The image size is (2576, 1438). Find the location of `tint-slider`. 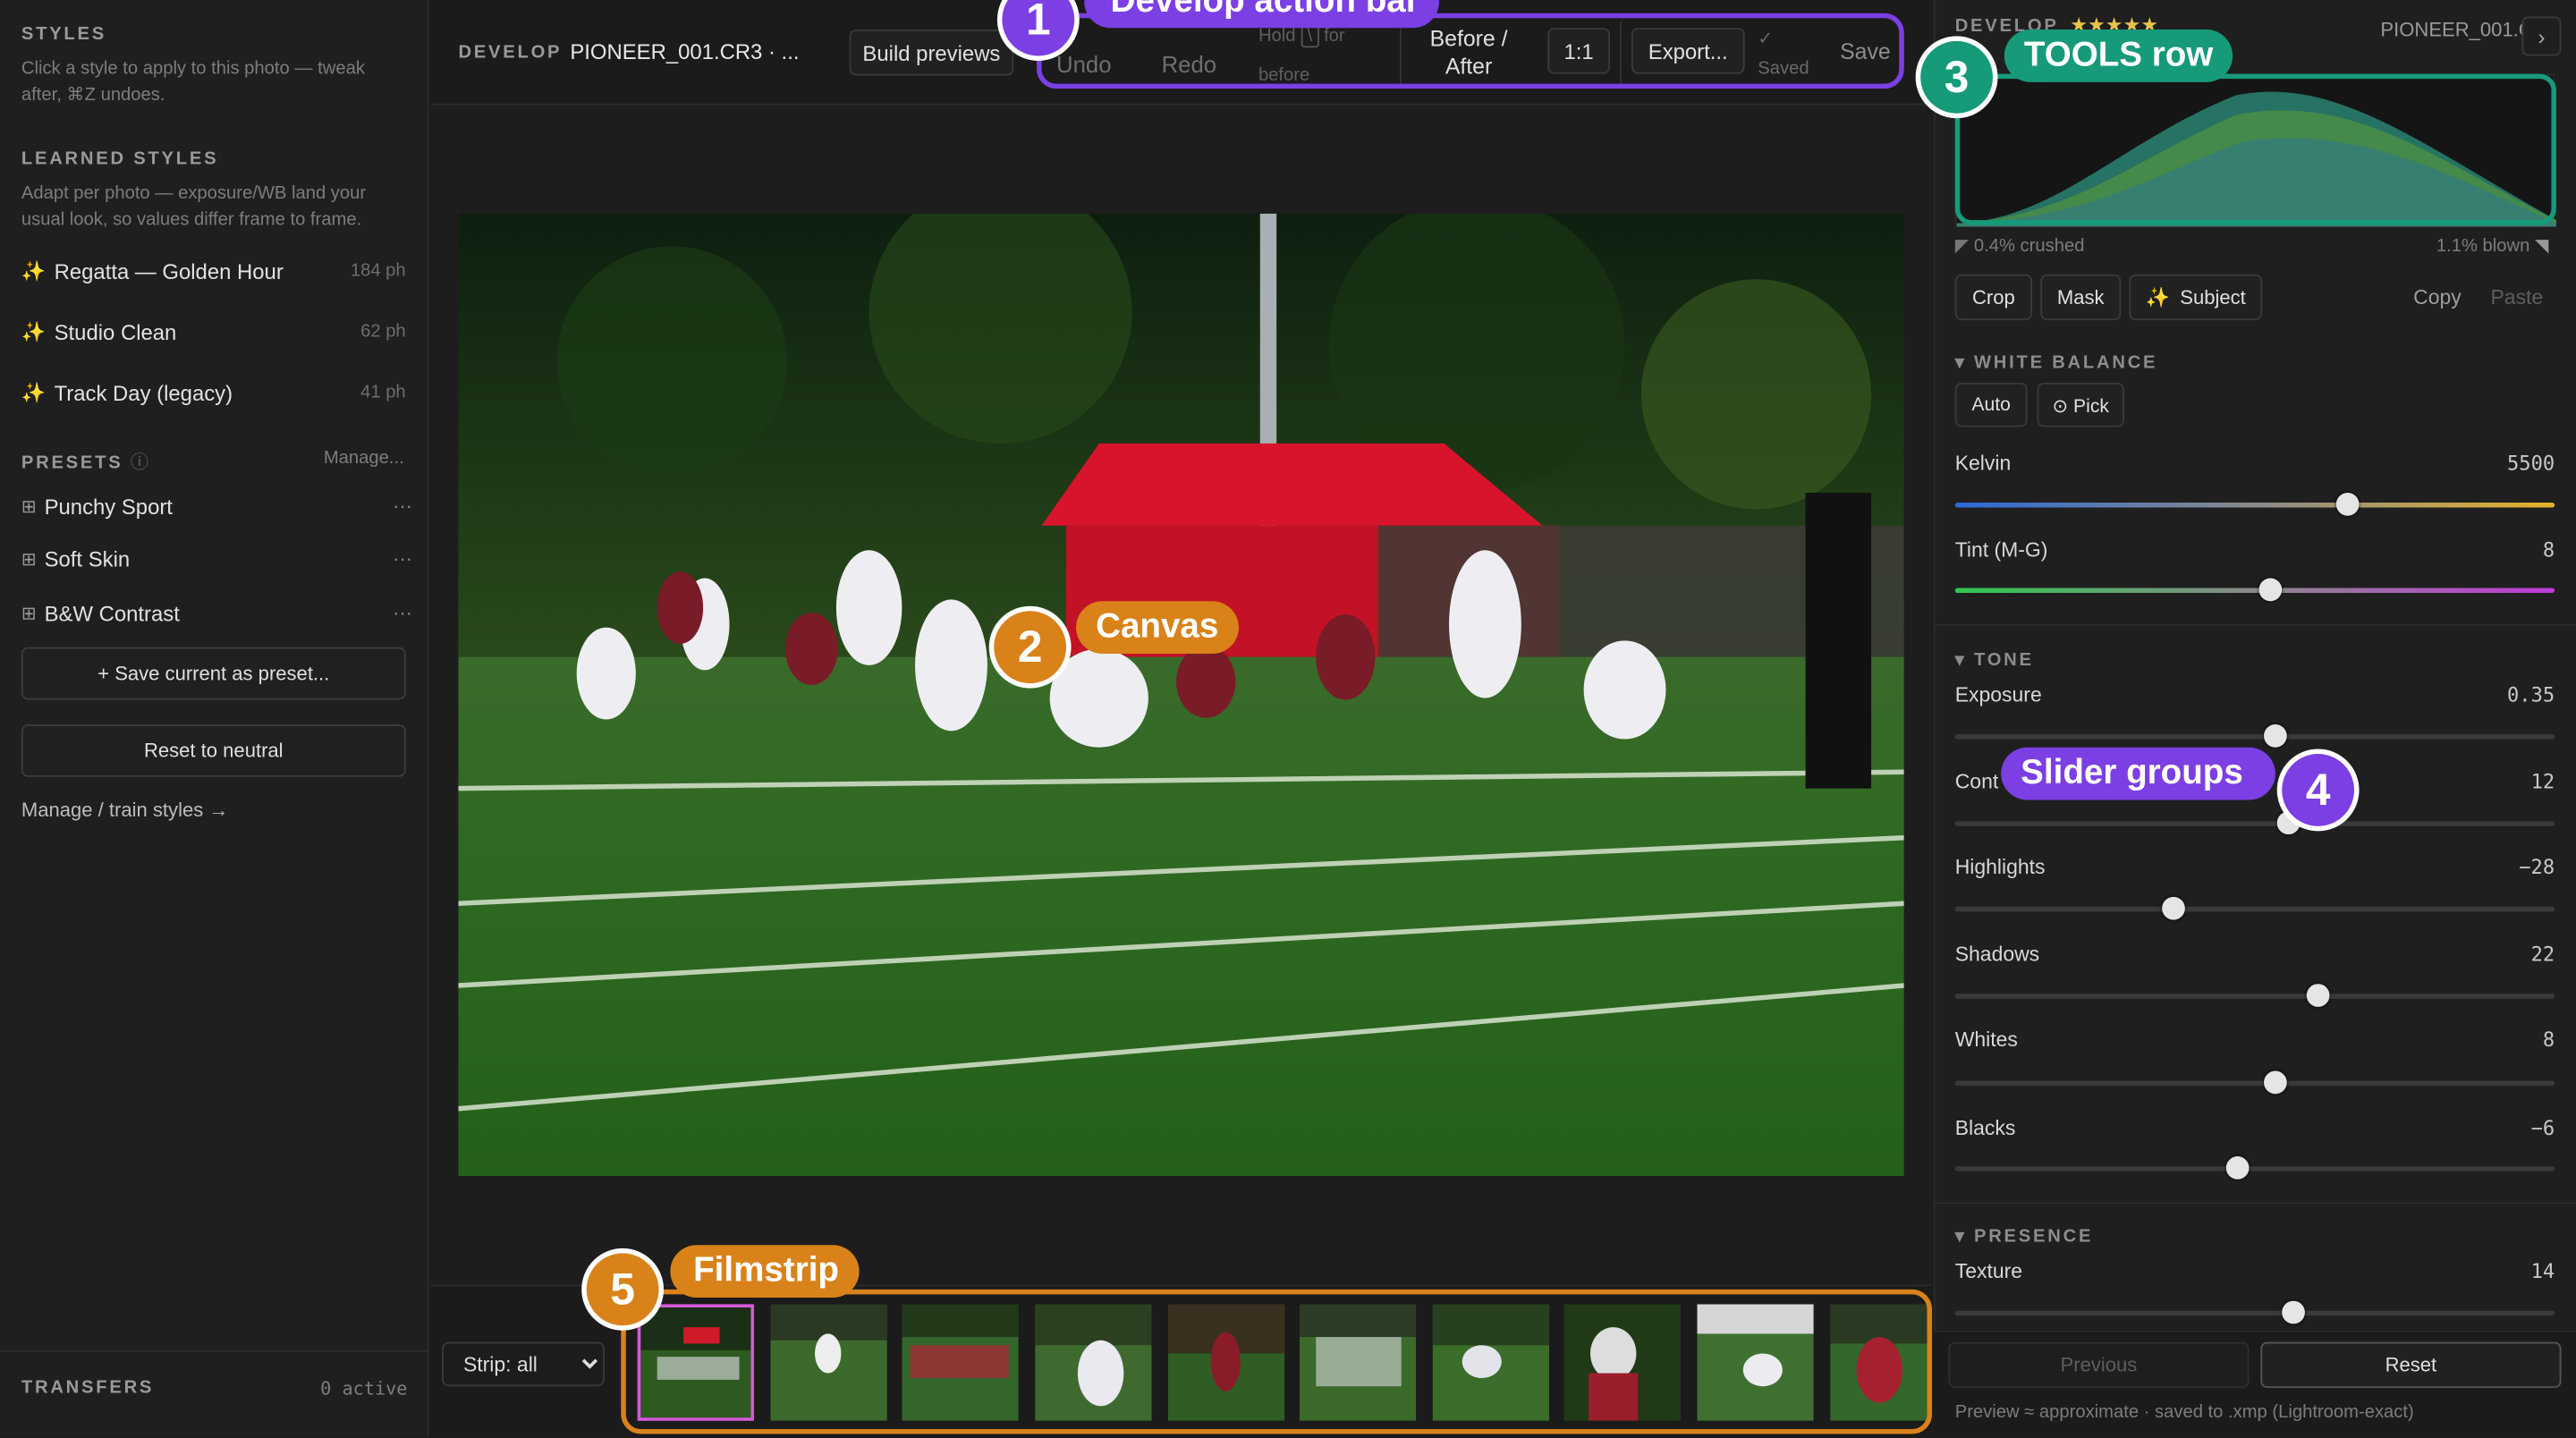

tint-slider is located at coordinates (2254, 590).